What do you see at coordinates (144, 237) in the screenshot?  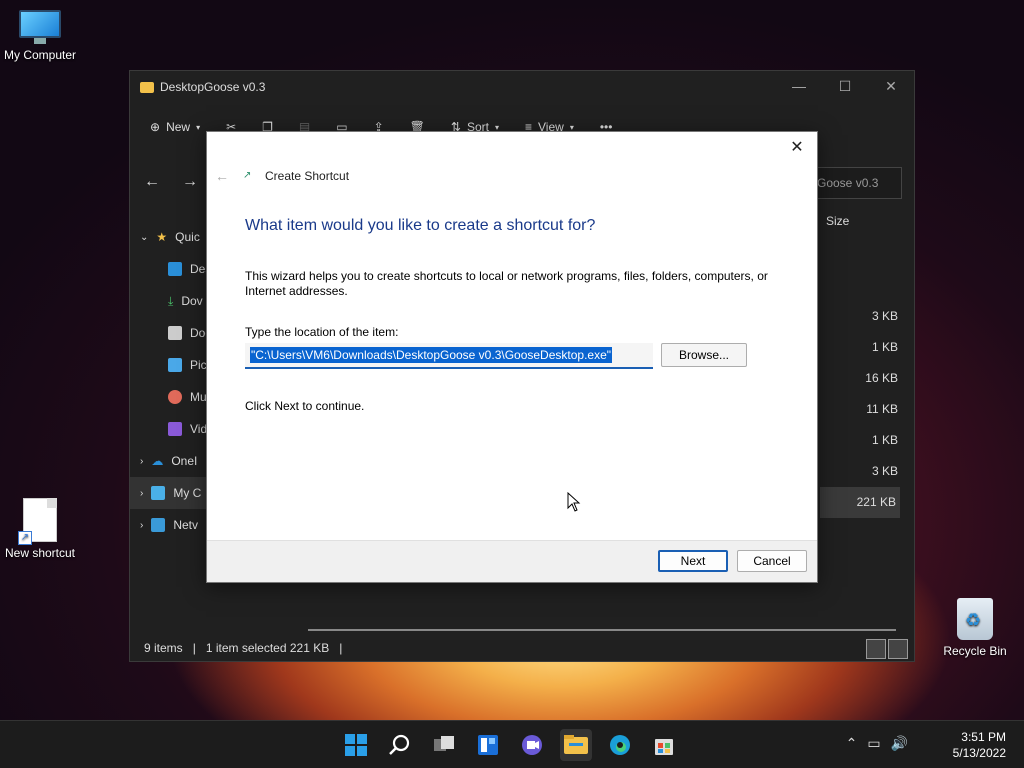 I see `chevron-down-icon: ⌄` at bounding box center [144, 237].